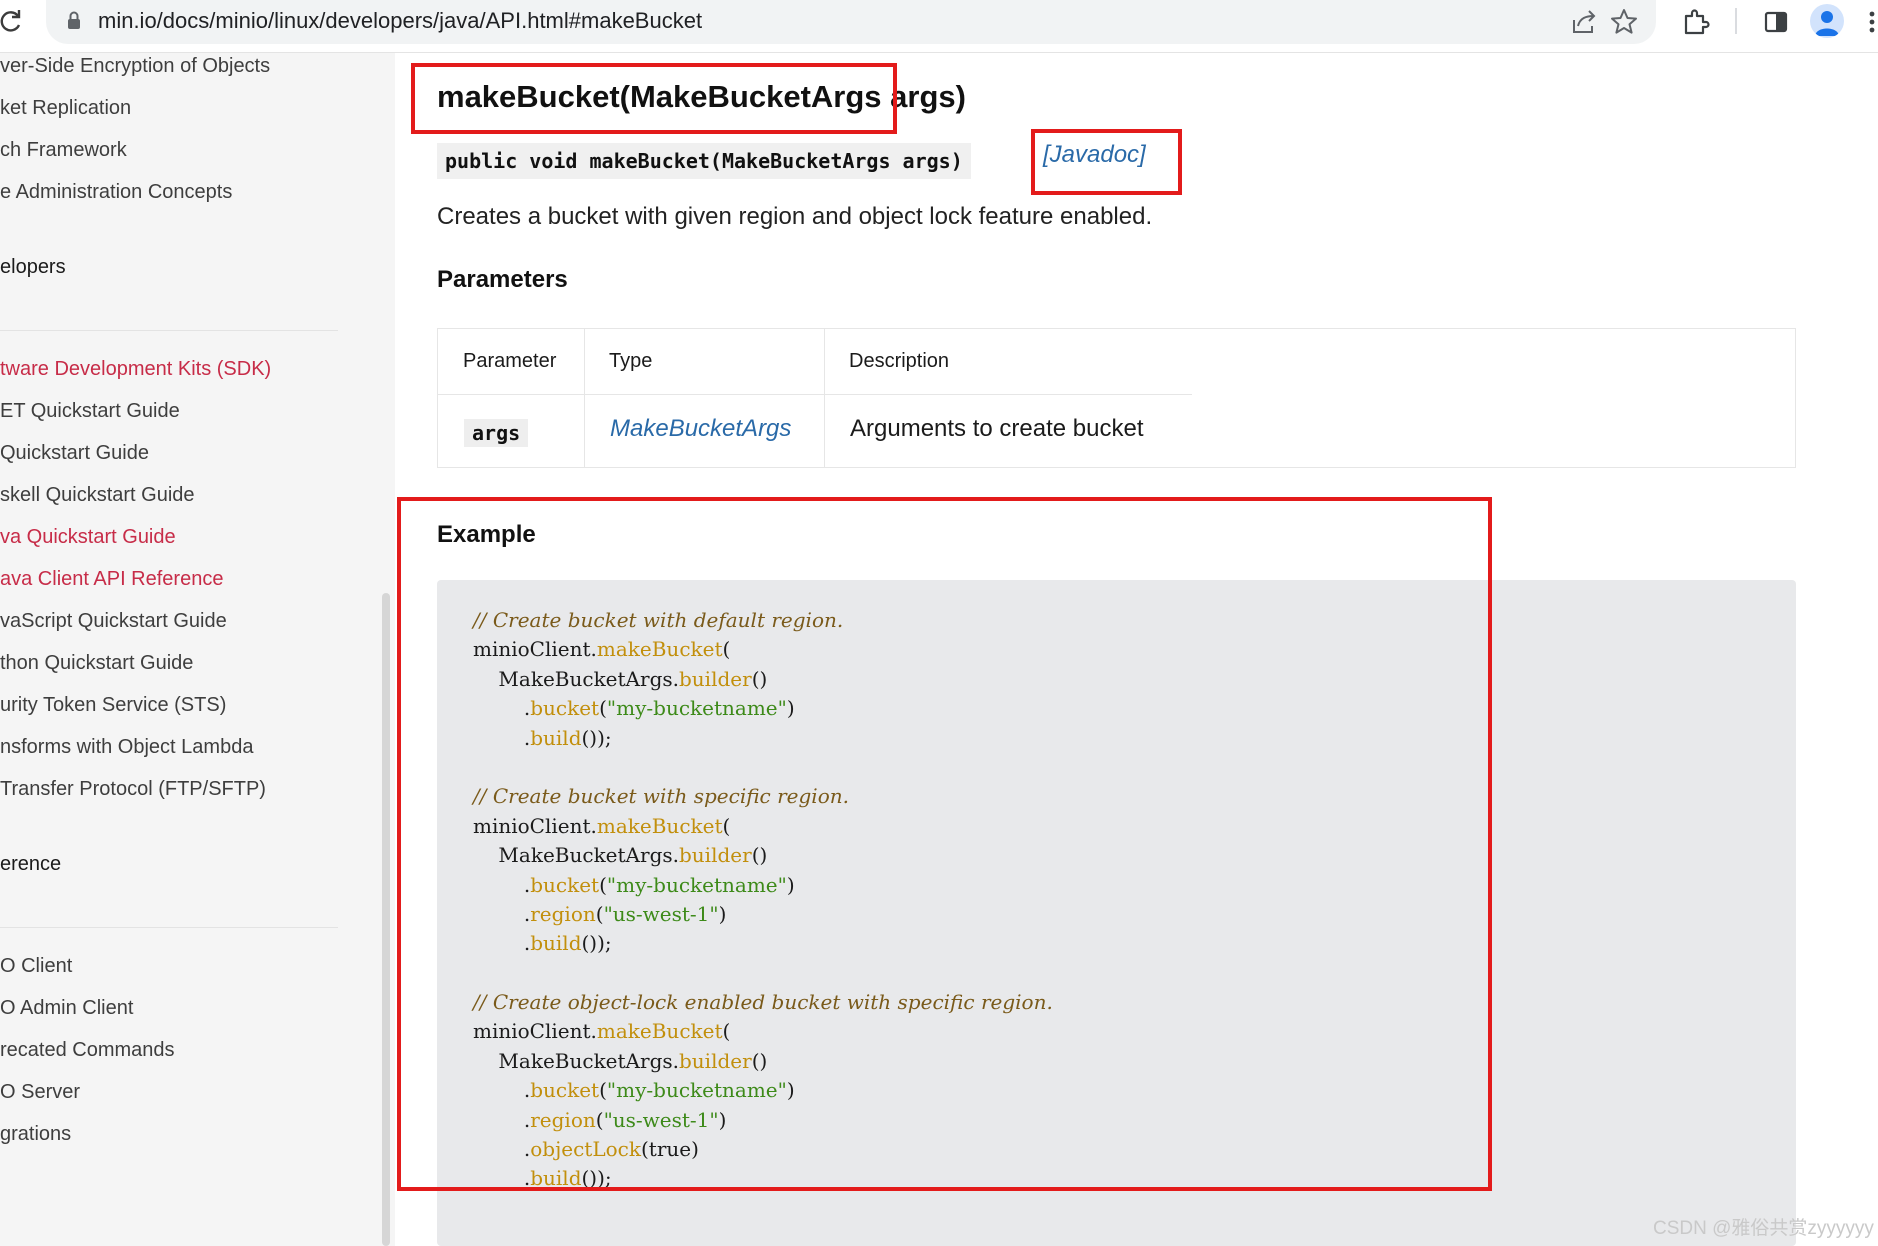  What do you see at coordinates (135, 369) in the screenshot?
I see `sidebar-item-sdk: tware Development Kits (SDK)` at bounding box center [135, 369].